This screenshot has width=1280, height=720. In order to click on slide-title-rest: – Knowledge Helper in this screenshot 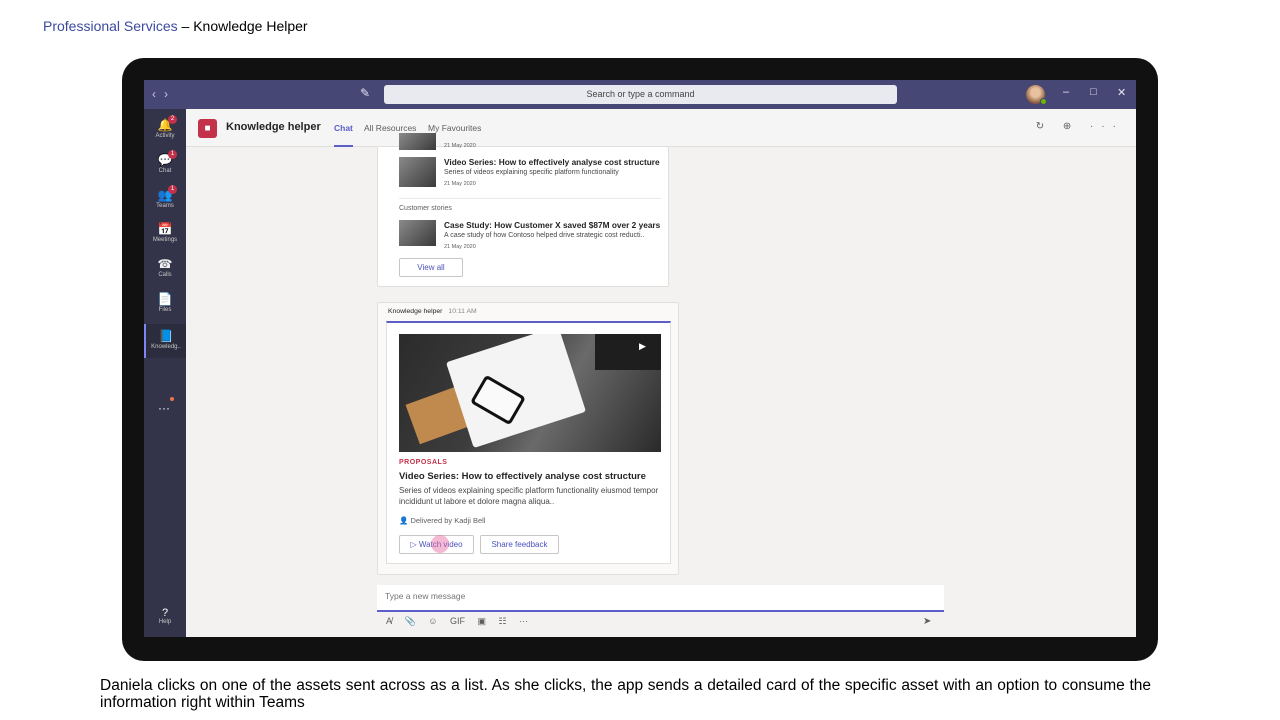, I will do `click(242, 26)`.